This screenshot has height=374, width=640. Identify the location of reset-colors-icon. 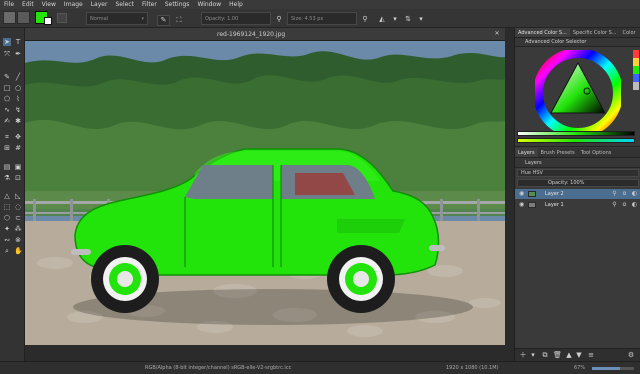
(62, 18).